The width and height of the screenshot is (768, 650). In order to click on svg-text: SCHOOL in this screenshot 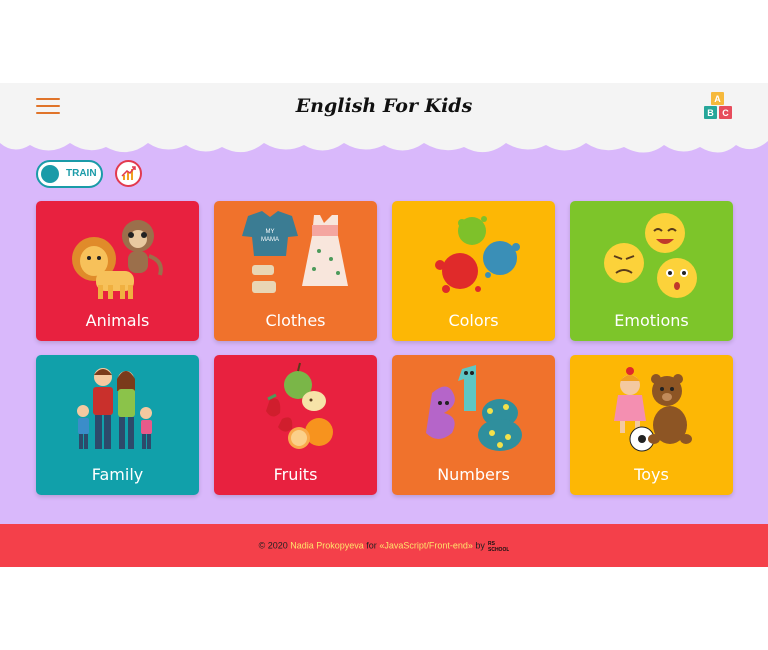, I will do `click(498, 549)`.